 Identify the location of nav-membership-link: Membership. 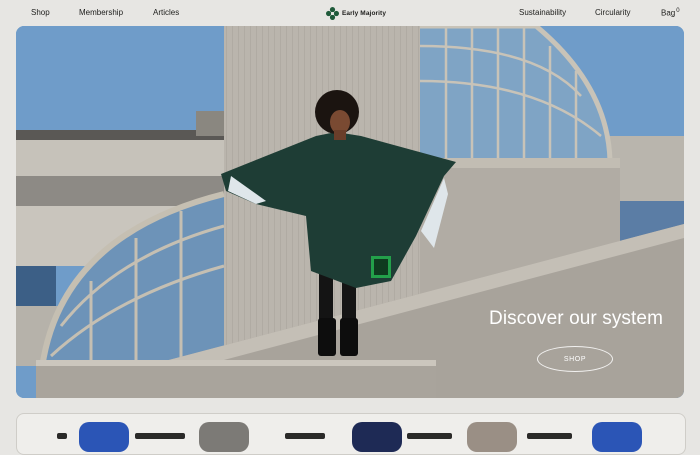
(101, 12).